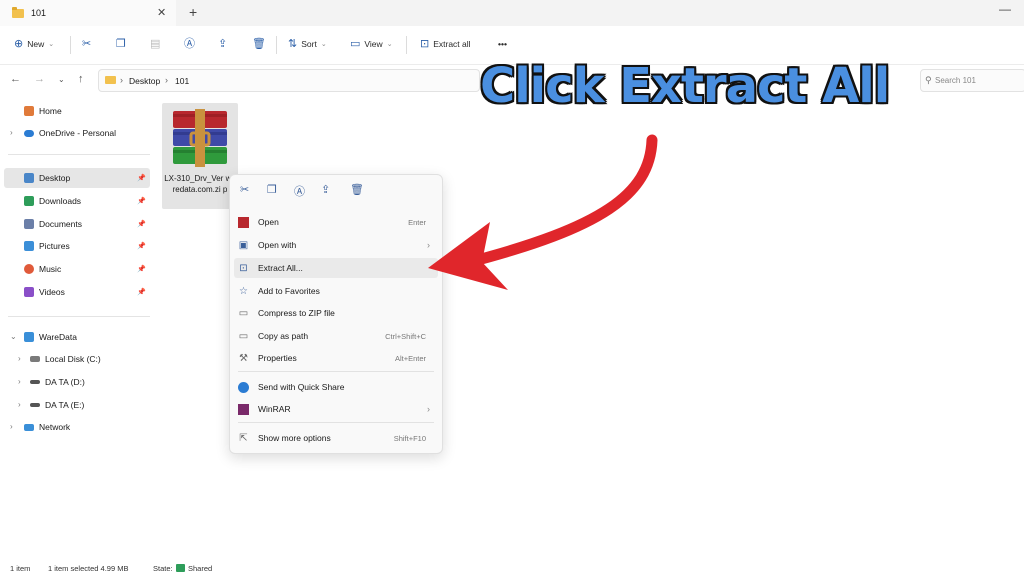 The image size is (1024, 576). Describe the element at coordinates (163, 568) in the screenshot. I see `state-label: State:` at that location.